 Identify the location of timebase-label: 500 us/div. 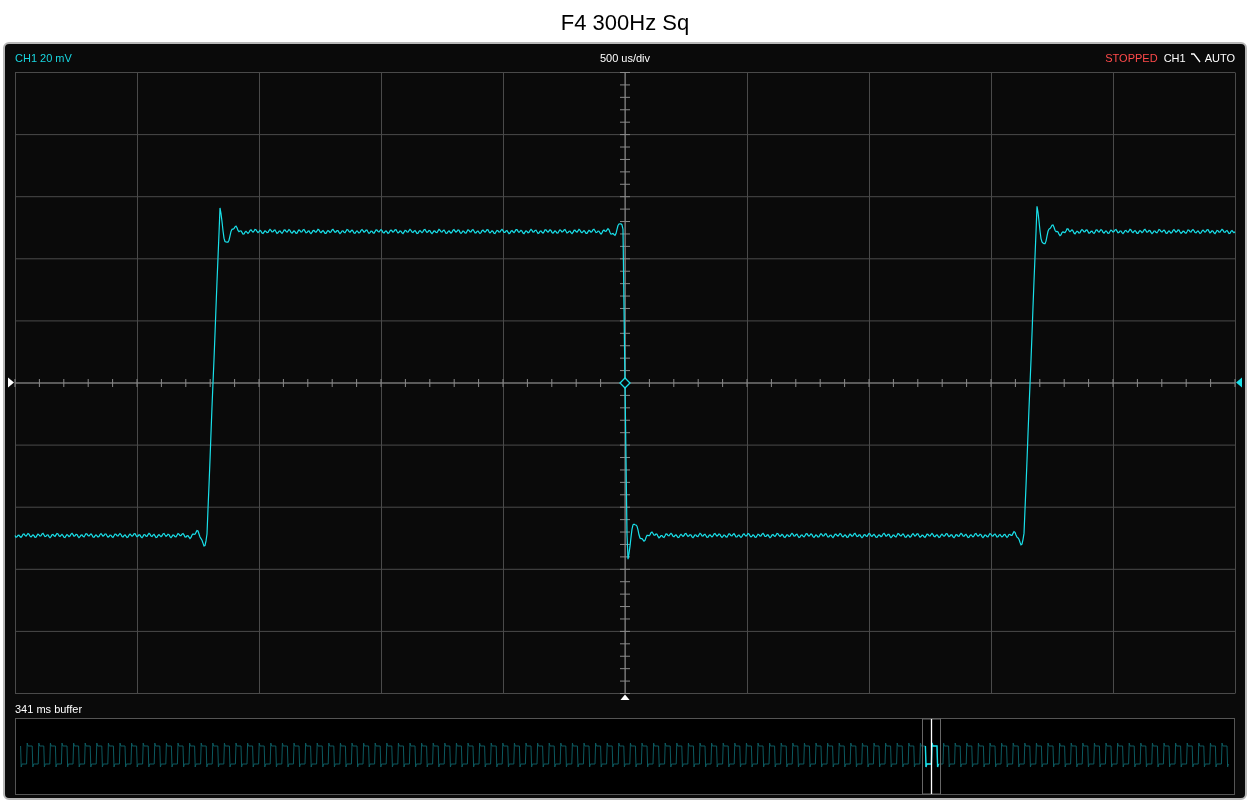
(625, 58).